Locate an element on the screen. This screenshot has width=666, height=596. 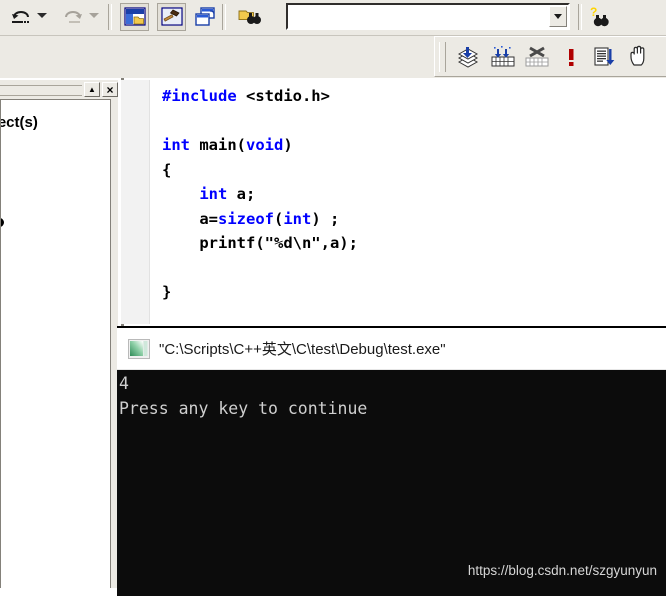
undo-icon is located at coordinates (20, 17).